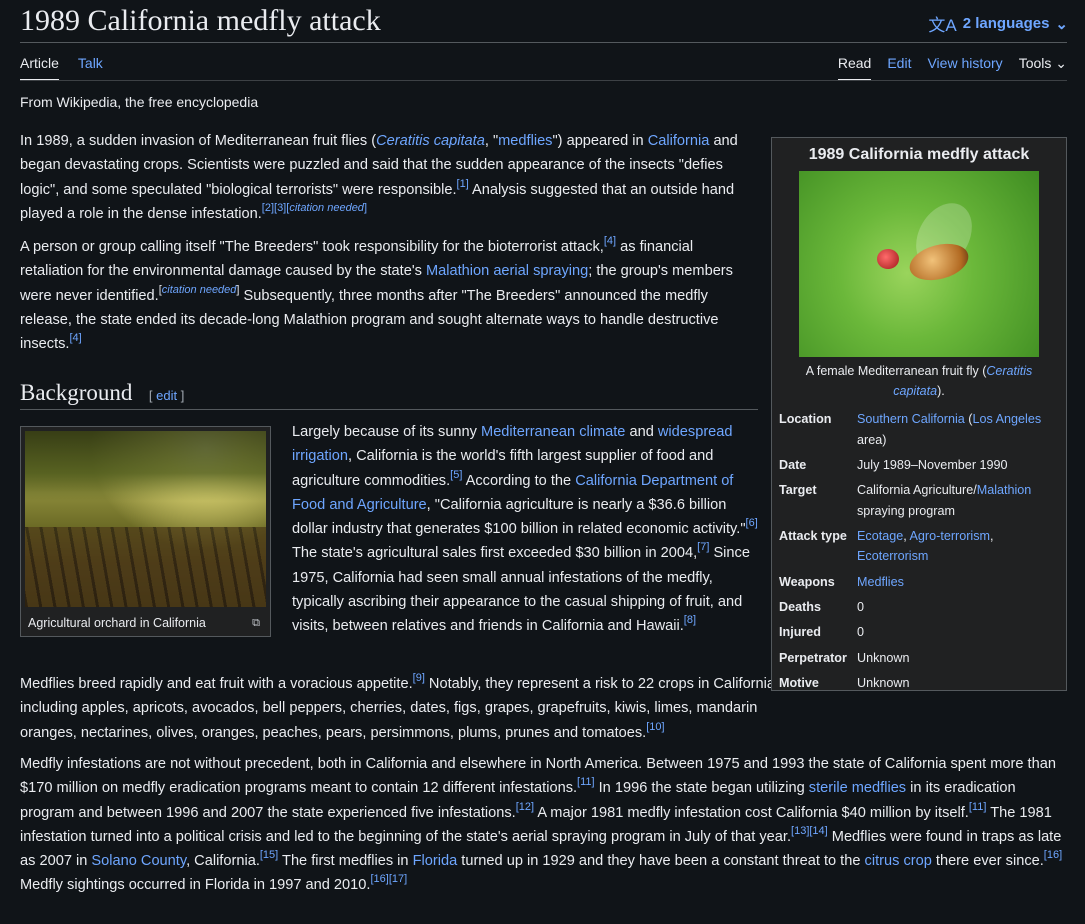  Describe the element at coordinates (880, 582) in the screenshot. I see `link-medflies: Medflies` at that location.